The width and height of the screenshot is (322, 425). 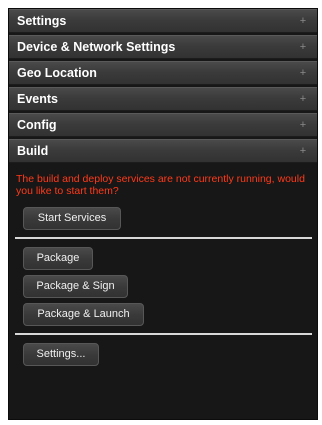 I want to click on package-launch-button: Package & Launch, so click(x=83, y=314).